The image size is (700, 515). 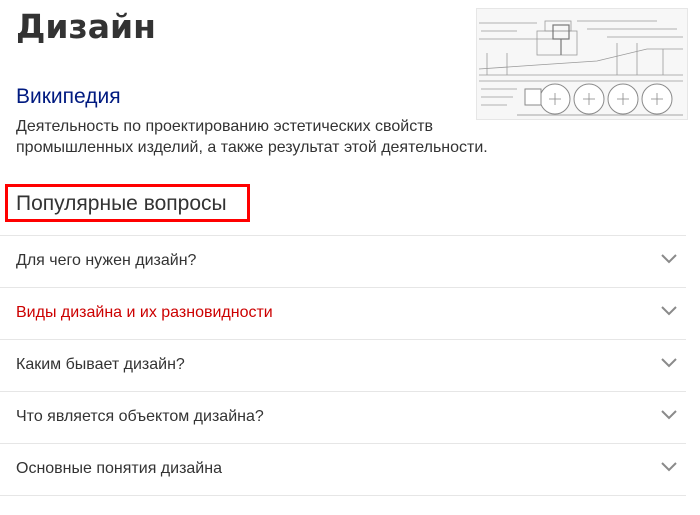 I want to click on faq-item: Виды дизайна и их разновидности, so click(x=343, y=313).